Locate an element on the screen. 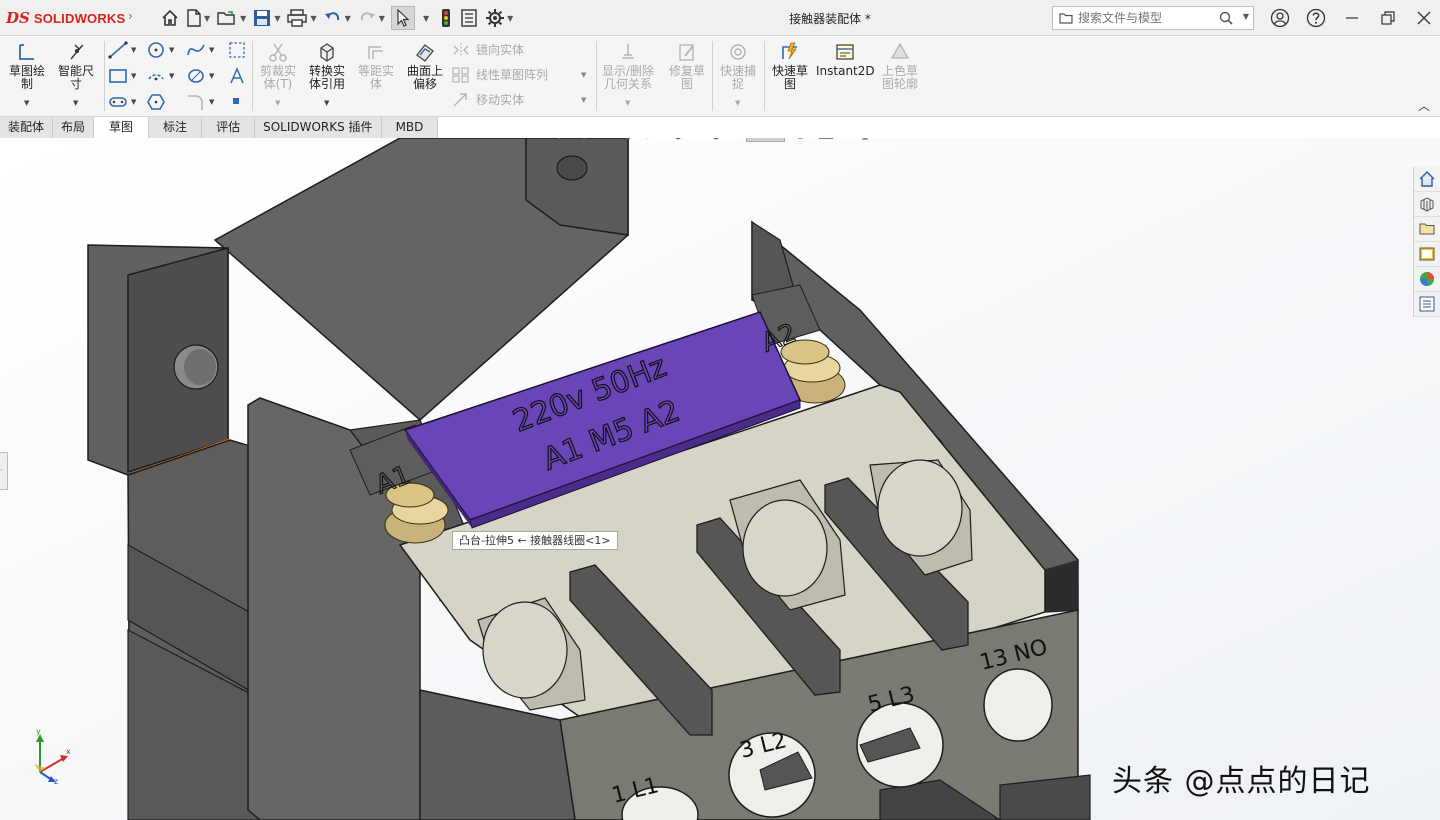 The width and height of the screenshot is (1440, 820). circle-tool: ▼ is located at coordinates (160, 50).